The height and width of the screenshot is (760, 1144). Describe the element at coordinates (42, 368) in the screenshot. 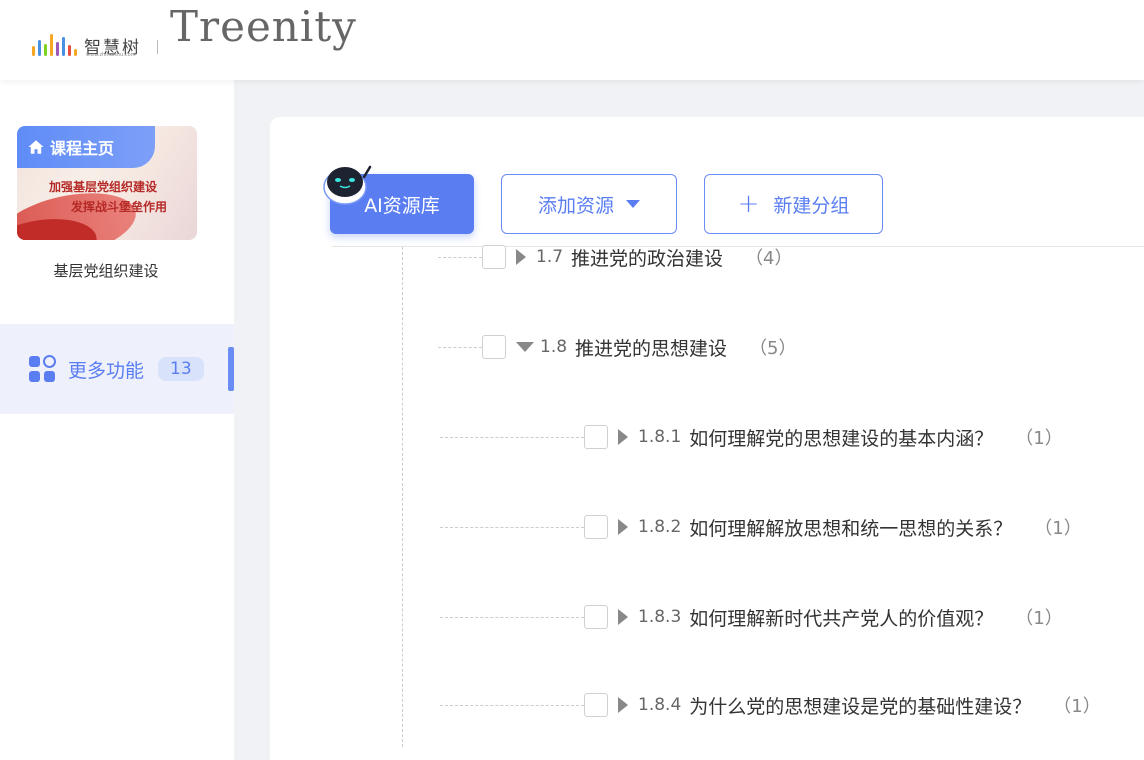

I see `apps-icon` at that location.